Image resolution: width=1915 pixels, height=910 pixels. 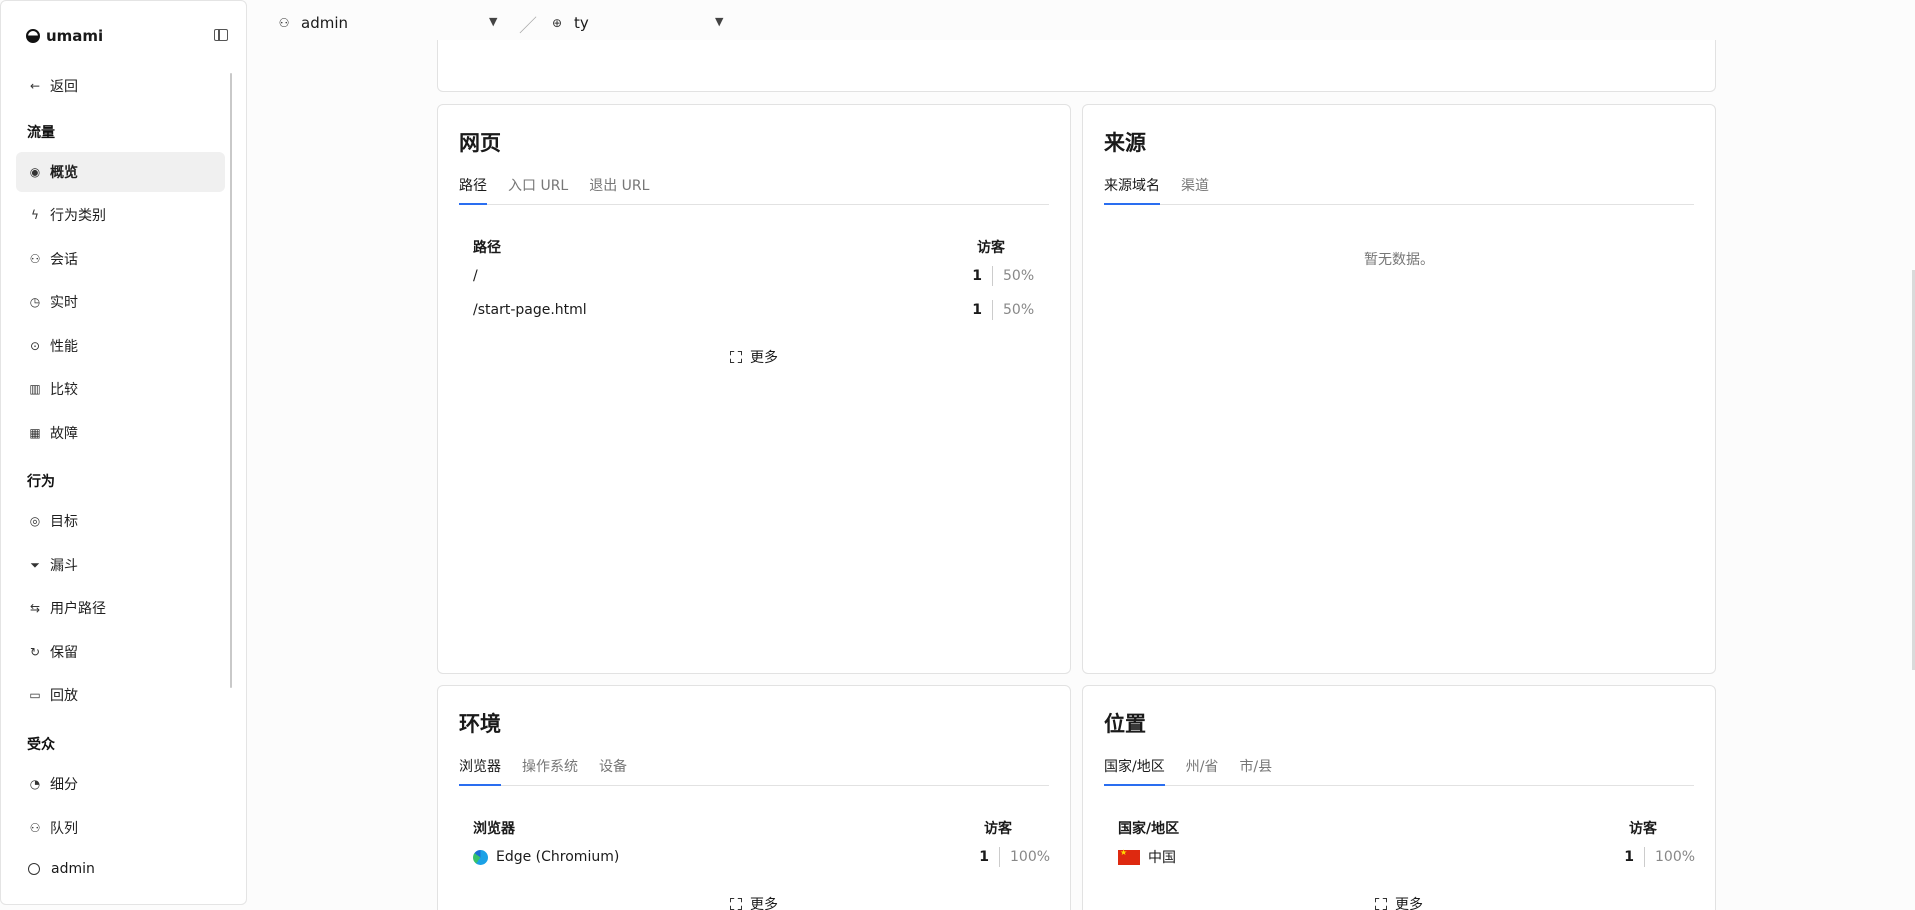 What do you see at coordinates (35, 652) in the screenshot?
I see `retention-icon: ↻` at bounding box center [35, 652].